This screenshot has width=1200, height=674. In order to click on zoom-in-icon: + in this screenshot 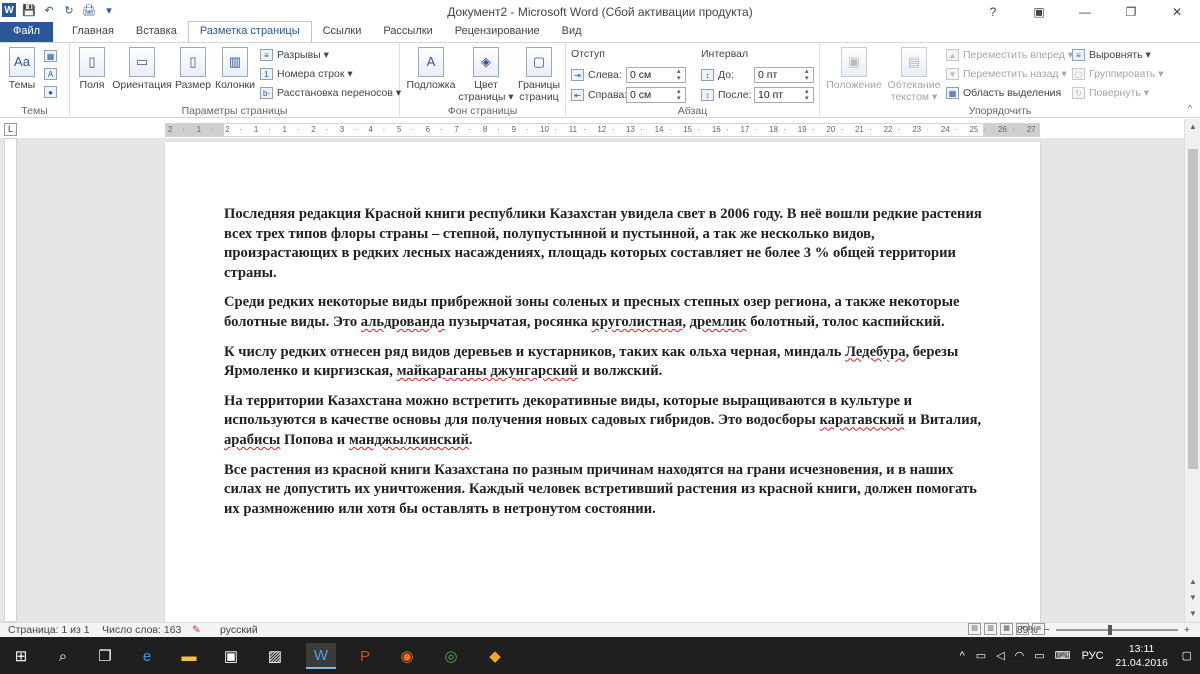, I will do `click(1187, 630)`.